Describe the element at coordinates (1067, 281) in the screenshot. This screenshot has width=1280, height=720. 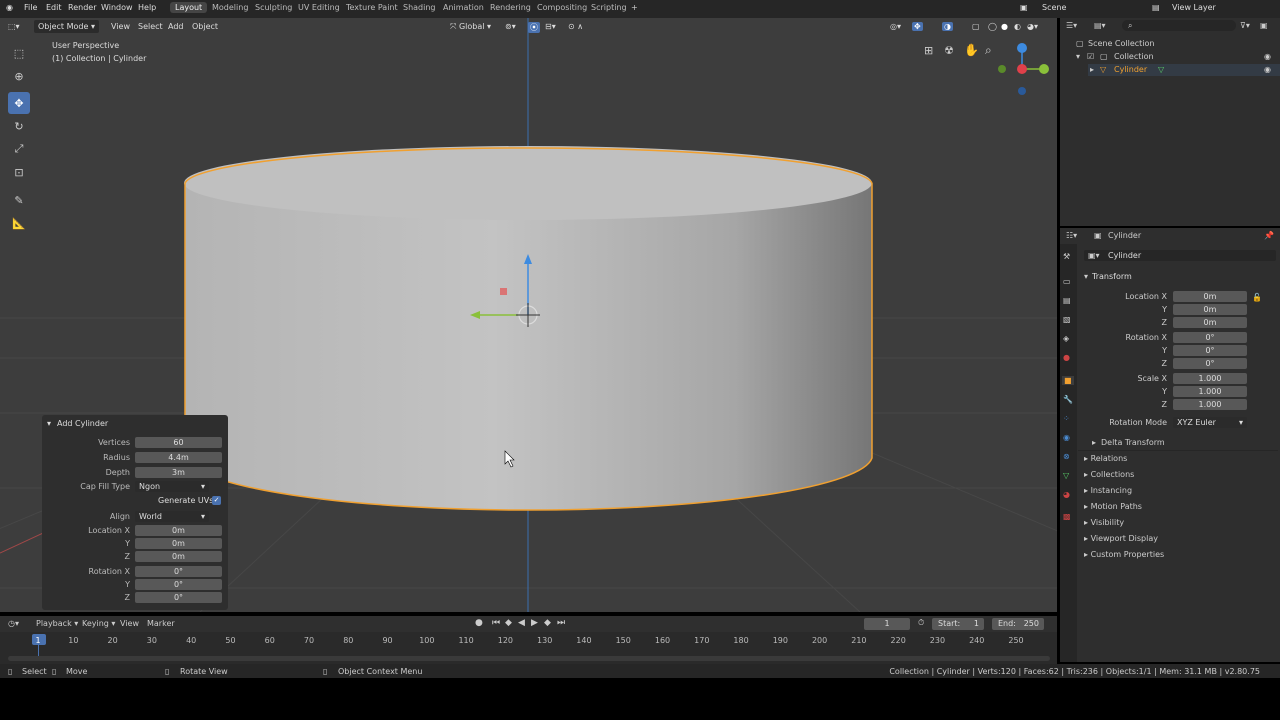
I see `render-tab-icon: ▭` at that location.